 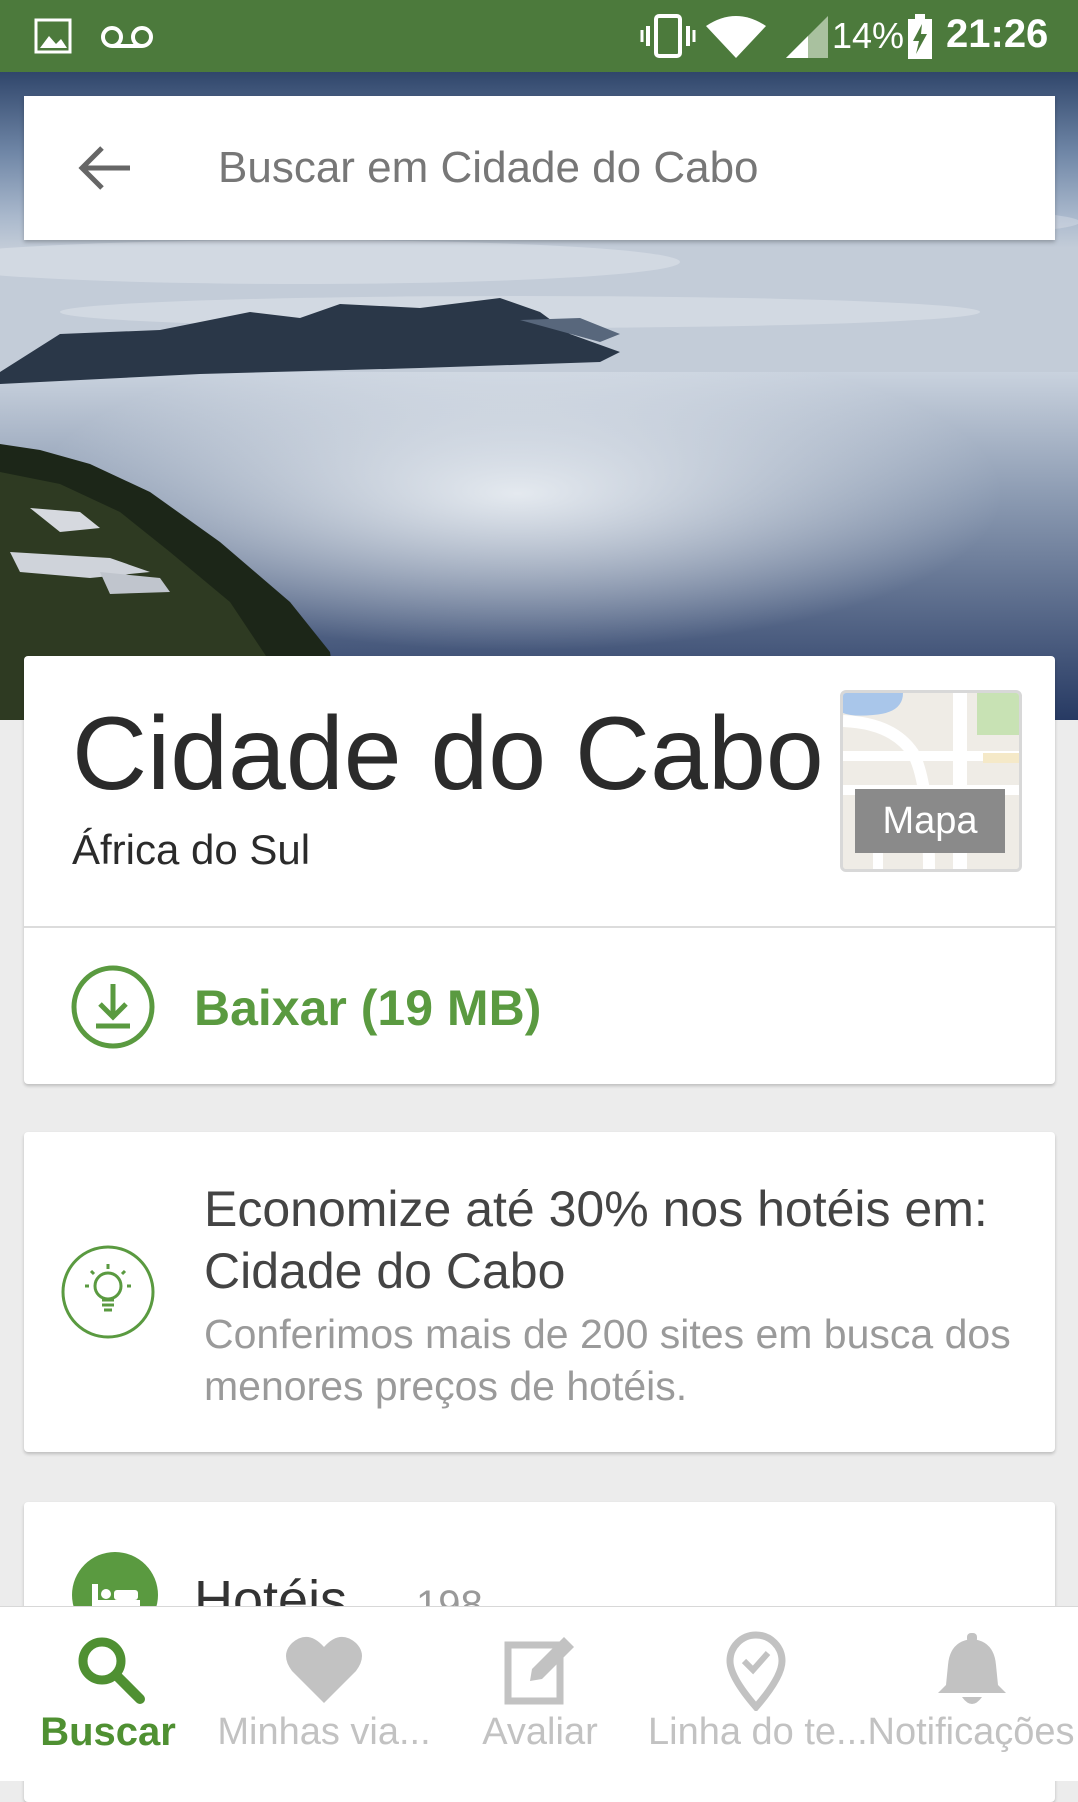 What do you see at coordinates (756, 1671) in the screenshot?
I see `location-check-icon` at bounding box center [756, 1671].